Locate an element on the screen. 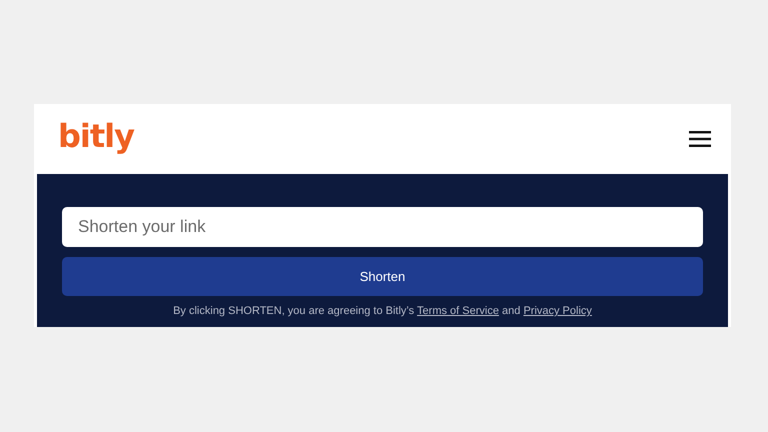 The height and width of the screenshot is (432, 768). link-input-field: Shorten your link is located at coordinates (382, 227).